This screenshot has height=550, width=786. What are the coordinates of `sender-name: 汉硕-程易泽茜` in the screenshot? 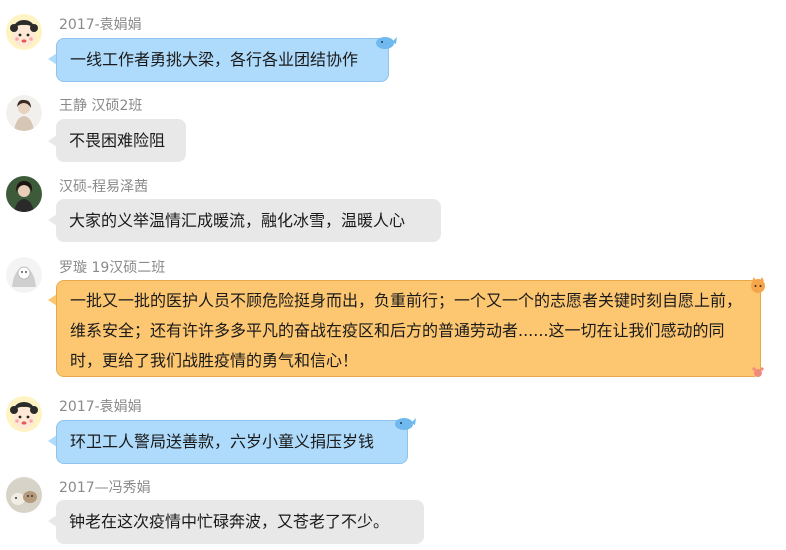 It's located at (104, 187).